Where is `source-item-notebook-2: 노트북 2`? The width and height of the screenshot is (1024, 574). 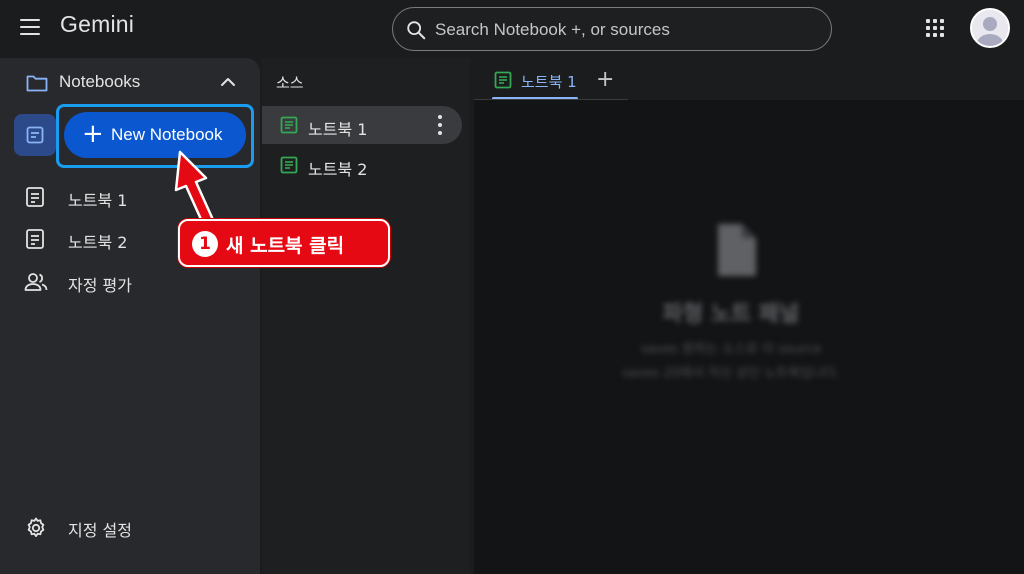 source-item-notebook-2: 노트북 2 is located at coordinates (362, 165).